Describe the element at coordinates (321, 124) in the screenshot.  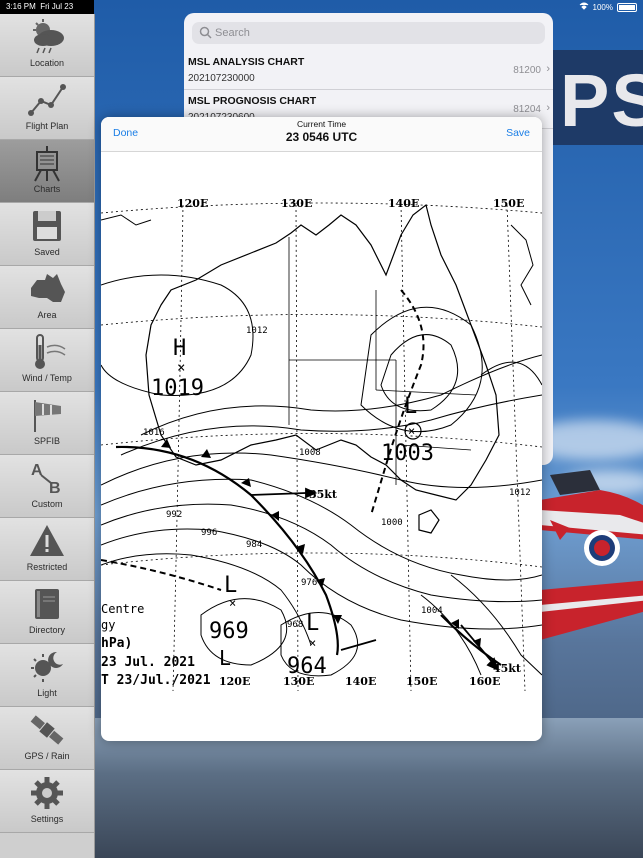
I see `current-time-caption: Current Time` at that location.